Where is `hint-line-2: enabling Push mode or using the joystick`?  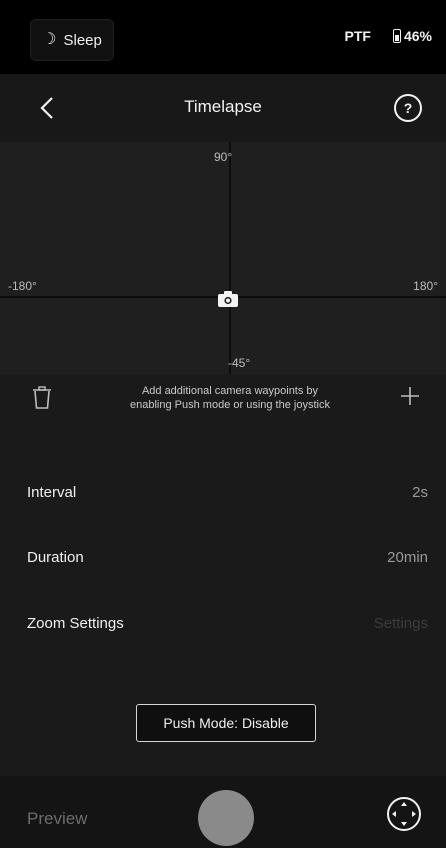 hint-line-2: enabling Push mode or using the joystick is located at coordinates (230, 405).